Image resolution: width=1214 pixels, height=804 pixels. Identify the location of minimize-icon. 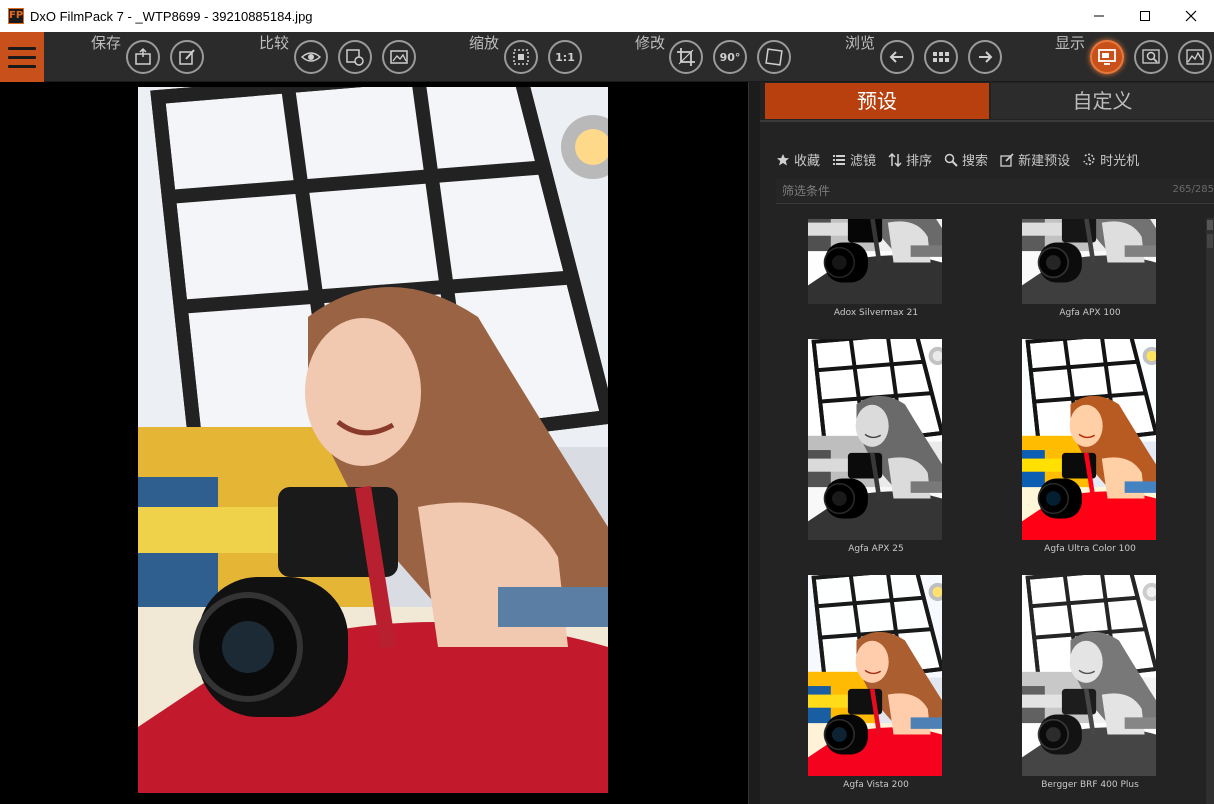
(1099, 16).